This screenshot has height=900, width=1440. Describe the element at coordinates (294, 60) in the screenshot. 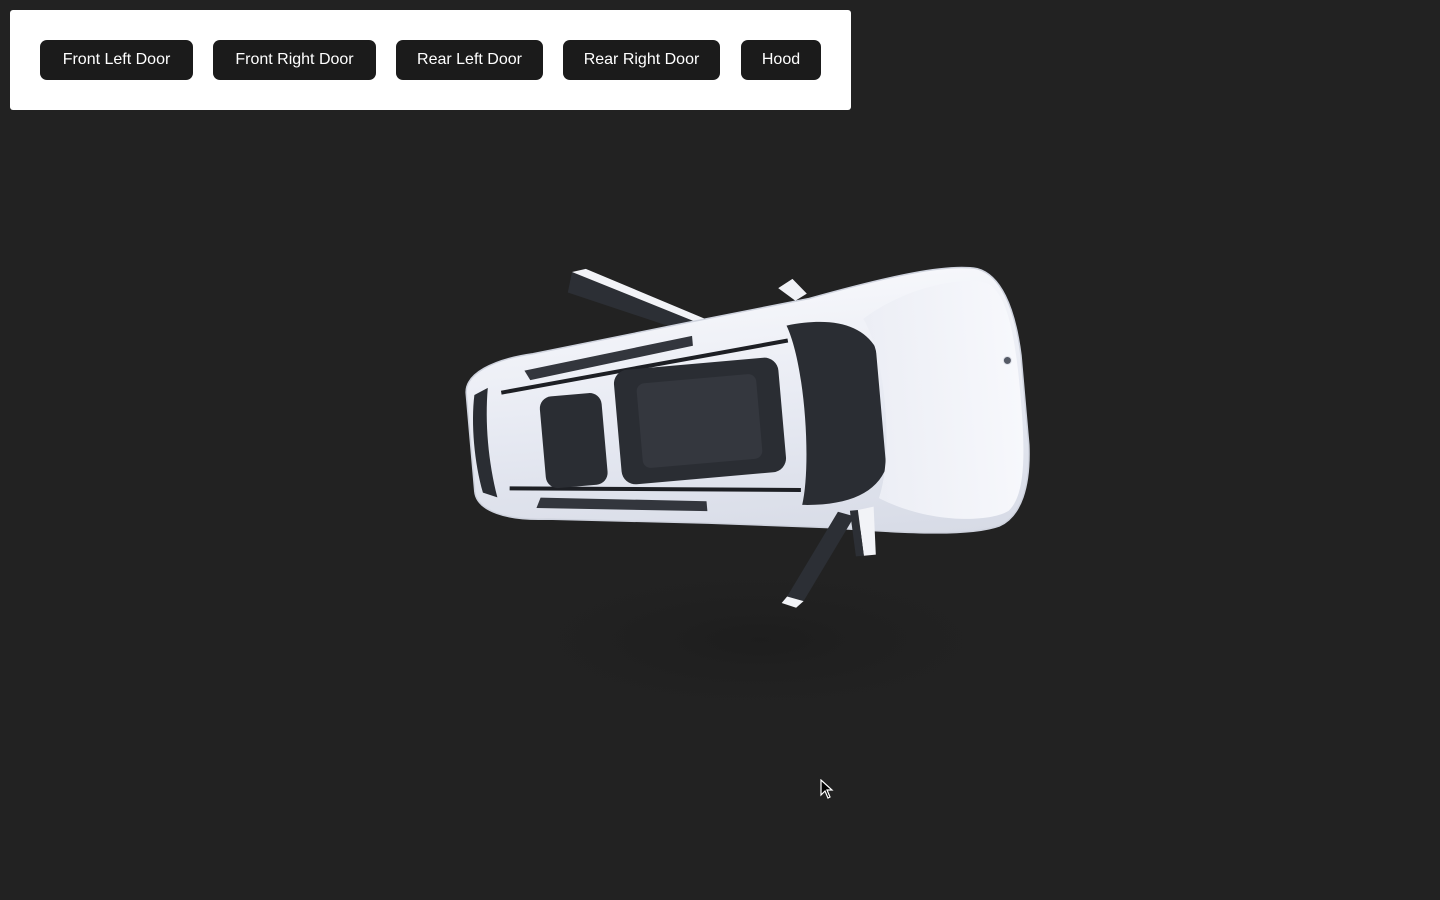

I see `front-right-door-button: Front Right Door` at that location.